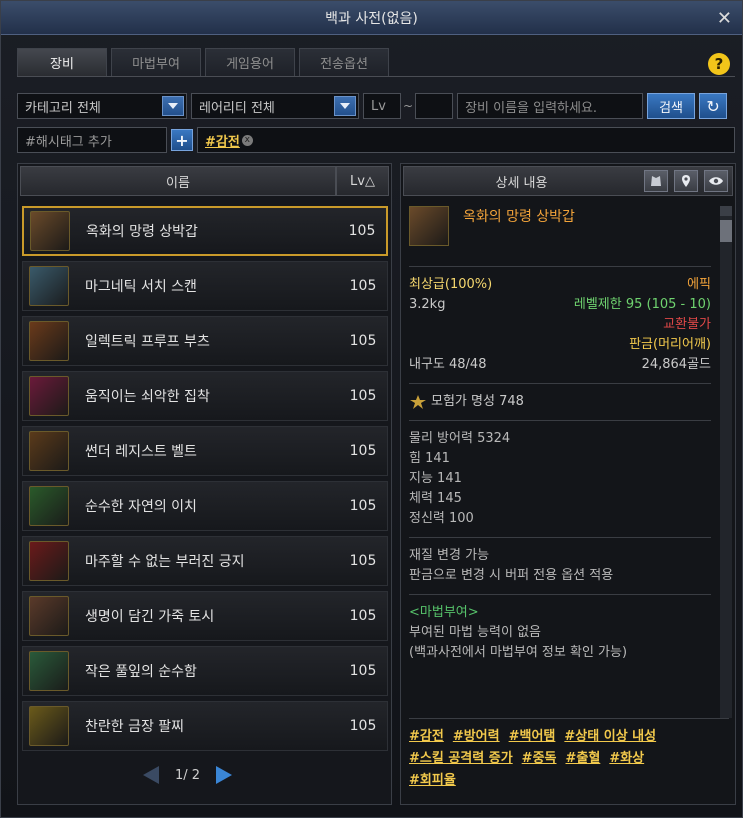 Image resolution: width=743 pixels, height=818 pixels. I want to click on level-min-input: Lv, so click(382, 106).